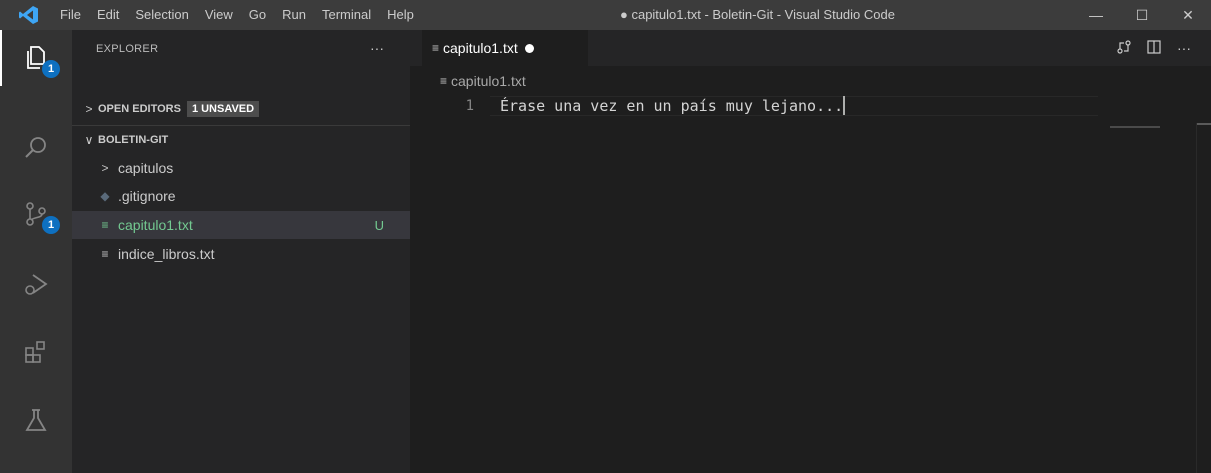  What do you see at coordinates (147, 196) in the screenshot?
I see `tree-item-label: .gitignore` at bounding box center [147, 196].